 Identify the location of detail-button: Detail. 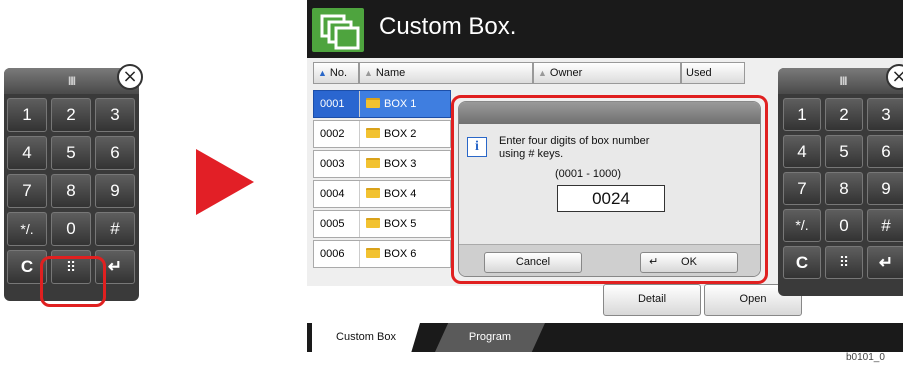
(652, 300).